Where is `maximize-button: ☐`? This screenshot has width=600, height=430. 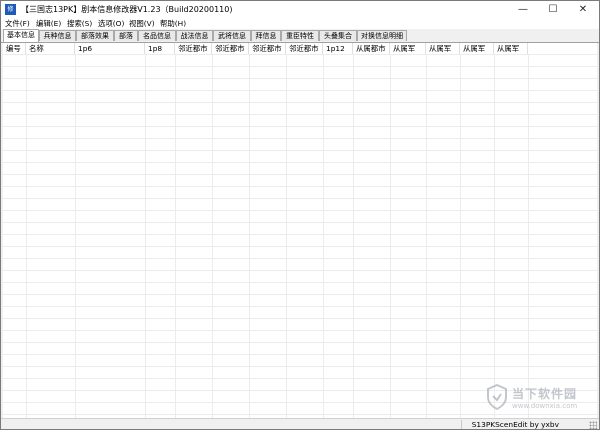 maximize-button: ☐ is located at coordinates (553, 9).